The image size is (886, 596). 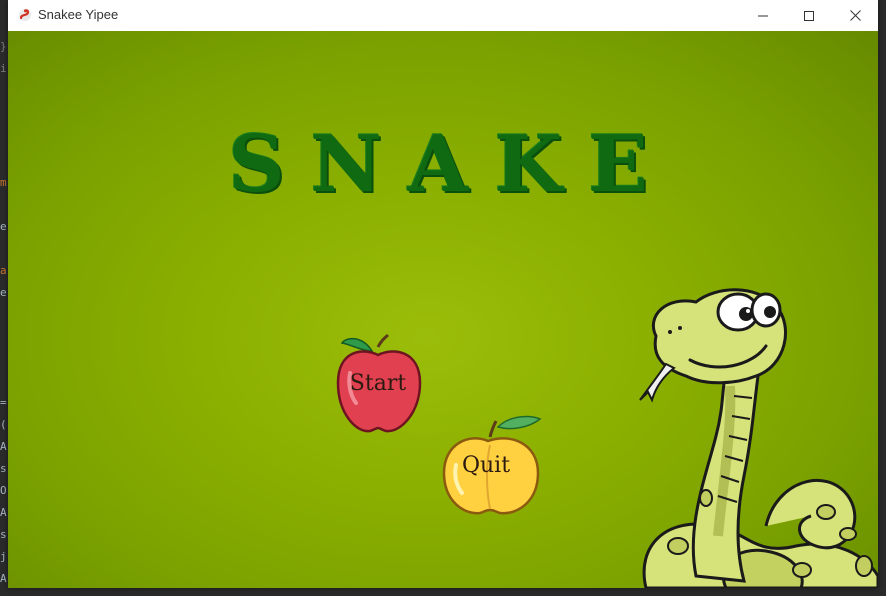 I want to click on start-button: Start, so click(x=378, y=384).